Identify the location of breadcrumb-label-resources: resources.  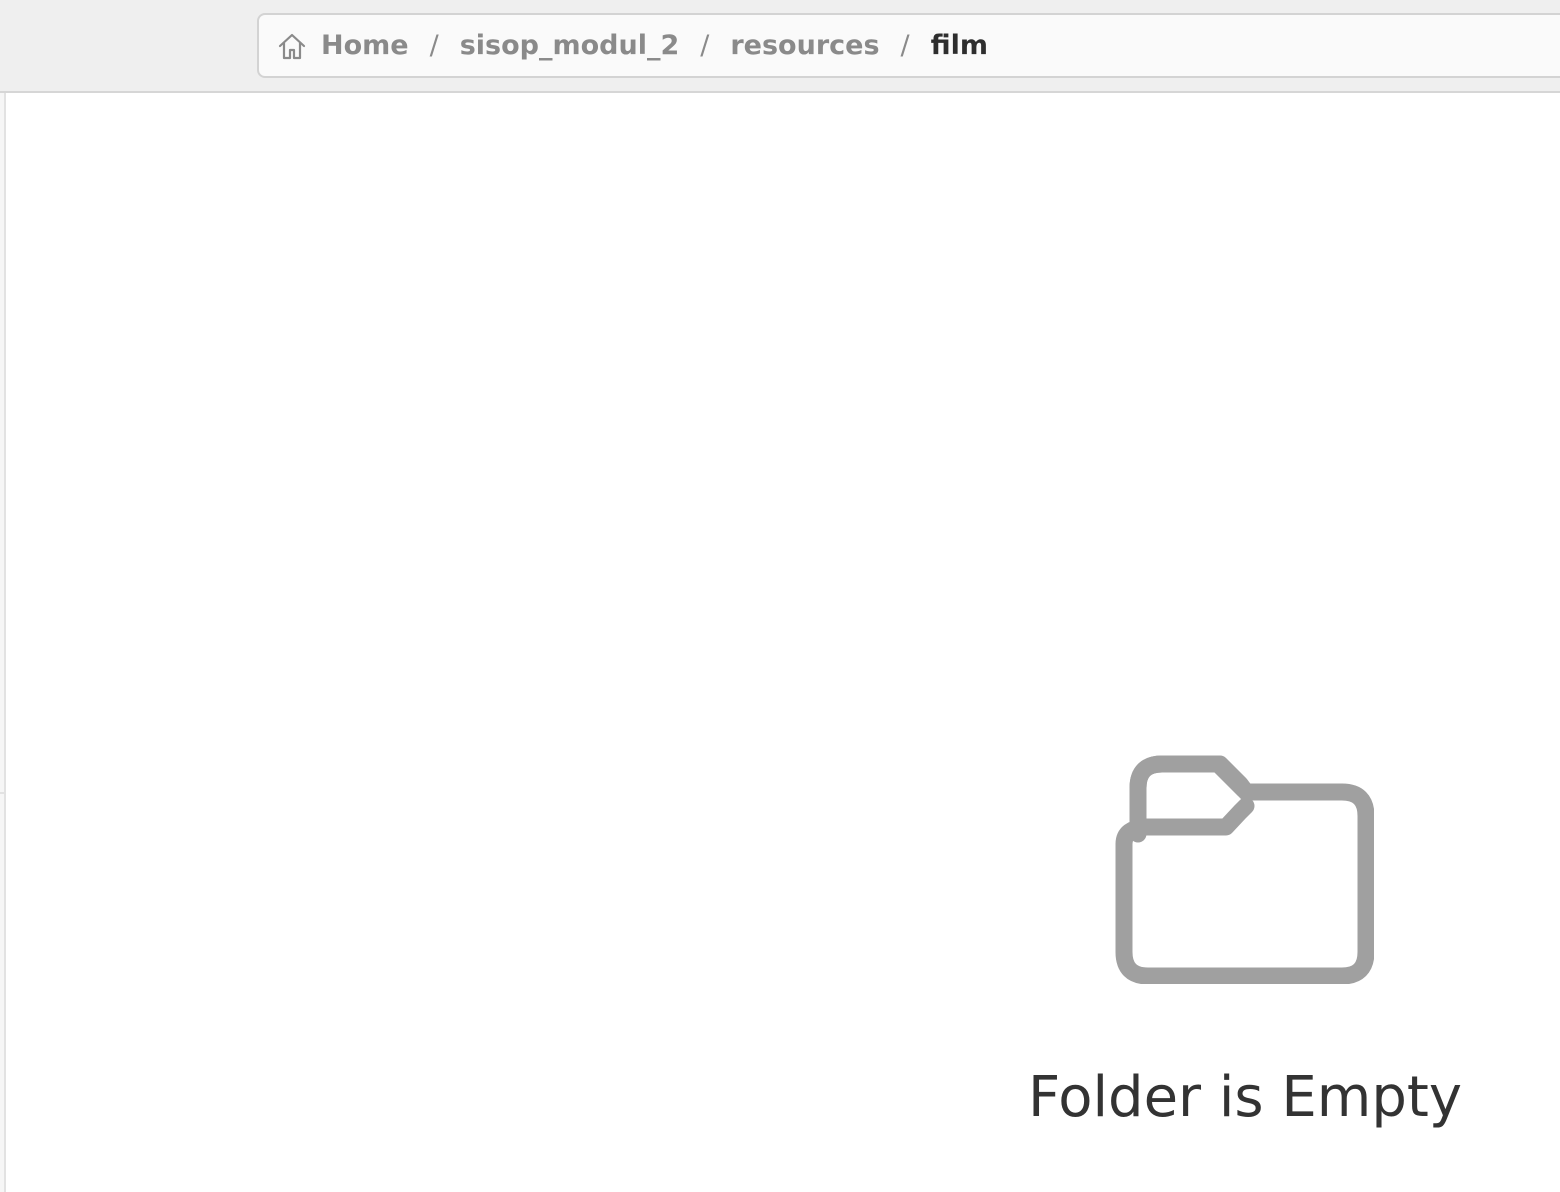
(805, 45).